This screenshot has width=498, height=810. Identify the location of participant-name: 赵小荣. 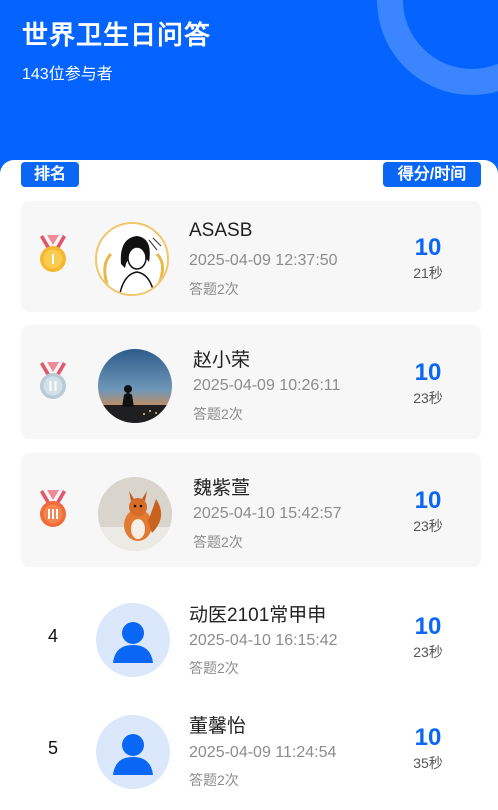
(222, 360).